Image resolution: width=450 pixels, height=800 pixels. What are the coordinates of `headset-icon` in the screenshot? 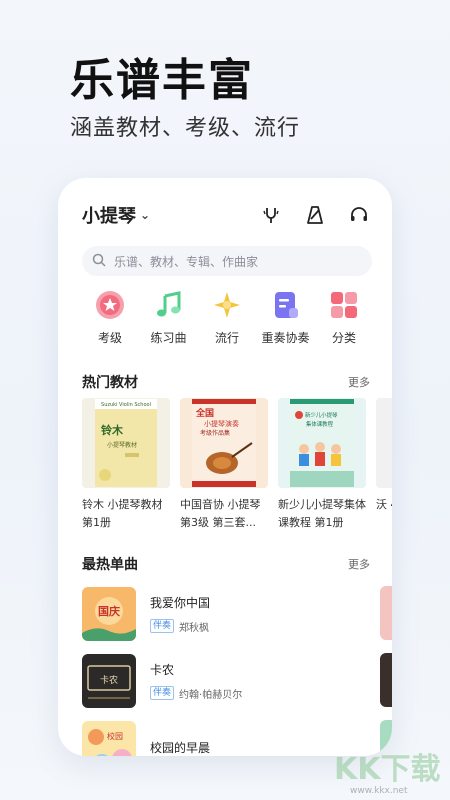 It's located at (359, 215).